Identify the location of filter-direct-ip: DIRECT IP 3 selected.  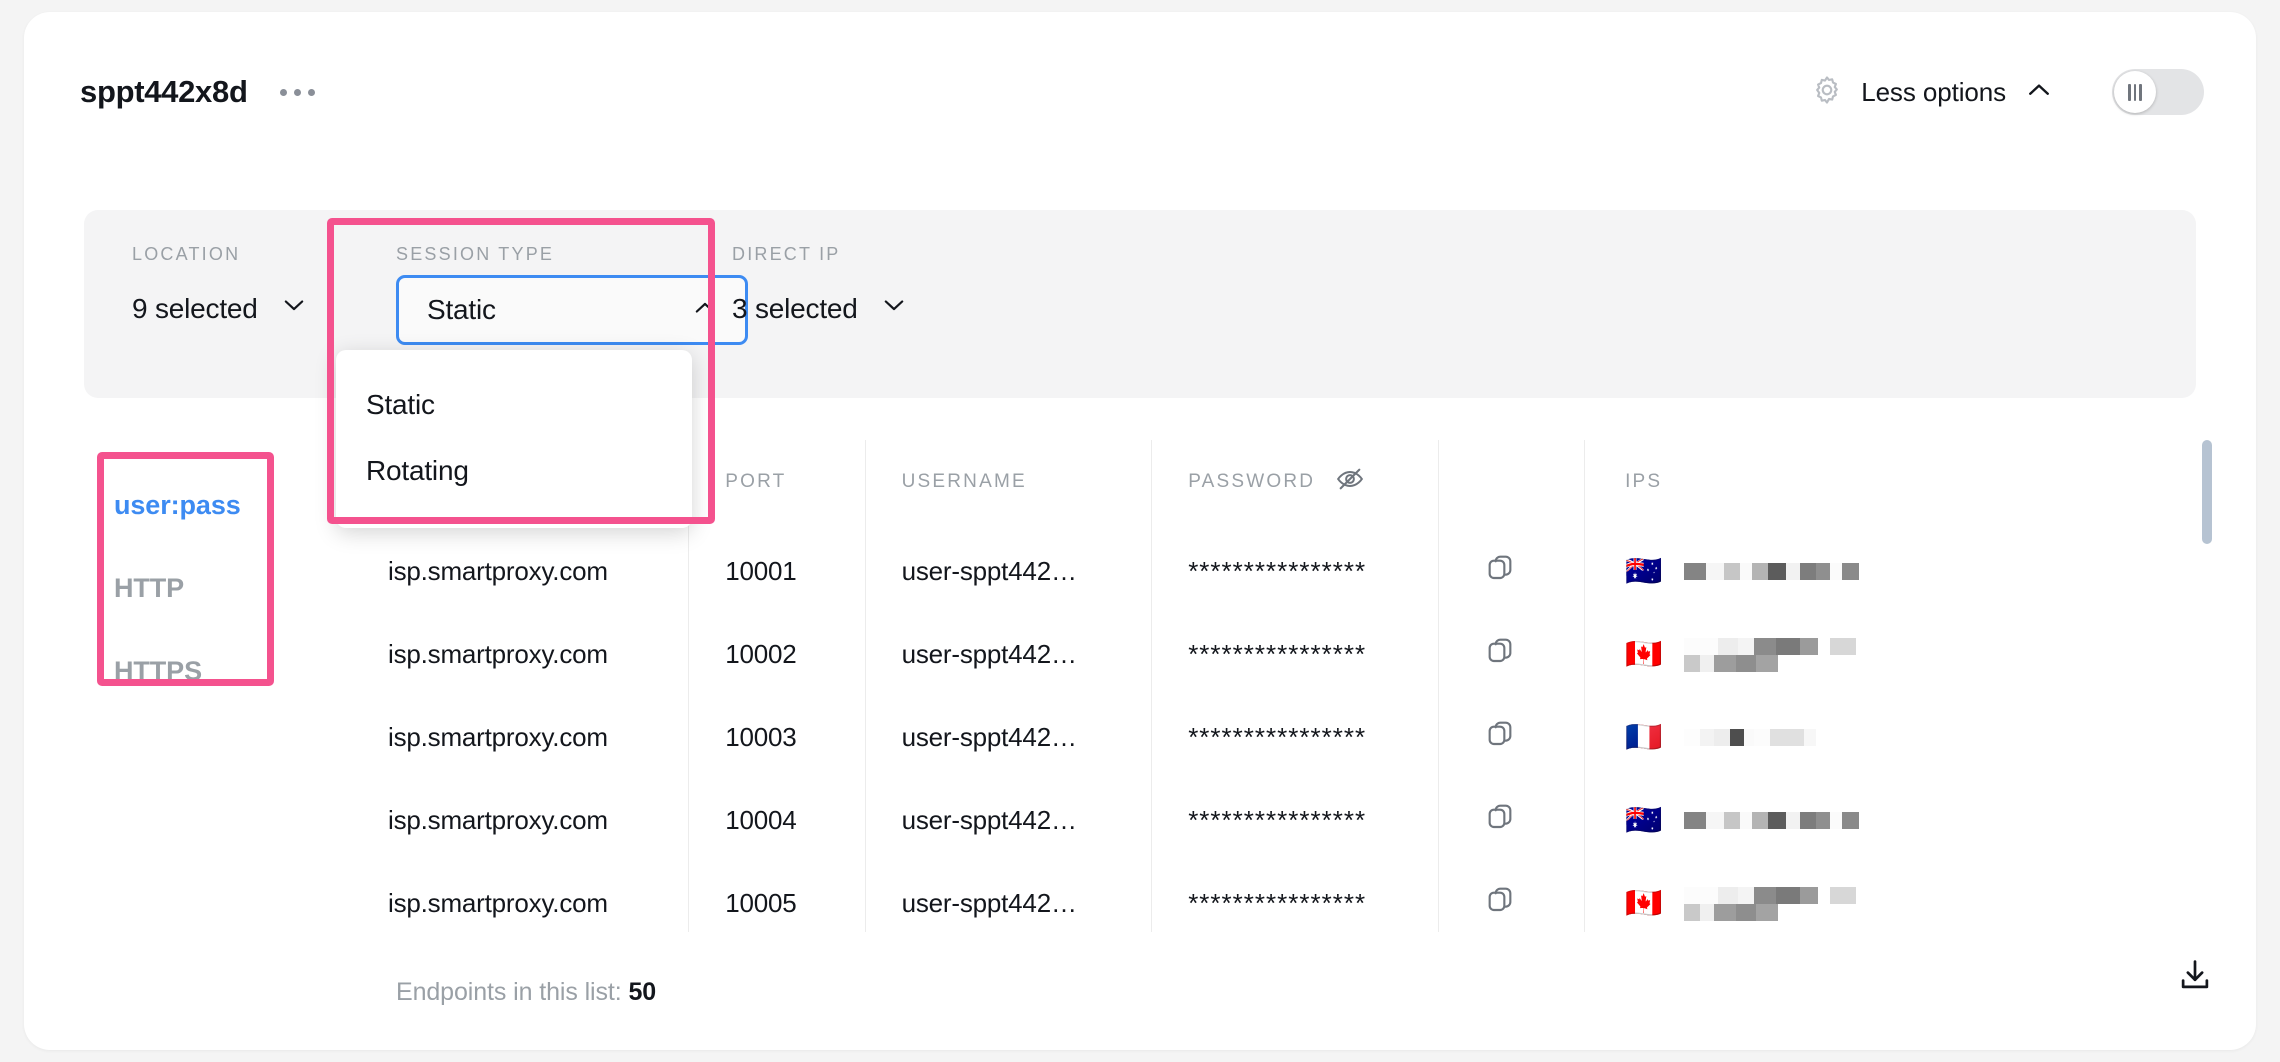
(882, 304).